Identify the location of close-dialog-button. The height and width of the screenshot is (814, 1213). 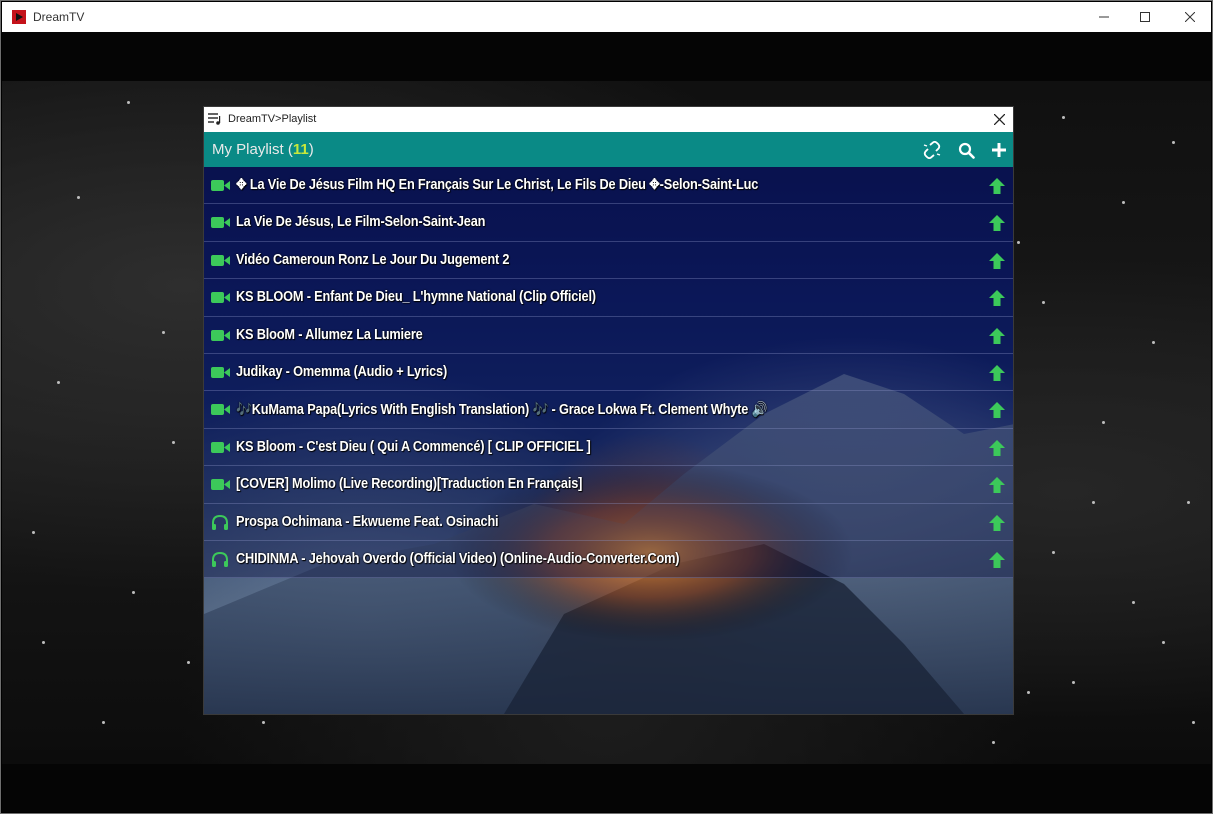
(999, 119).